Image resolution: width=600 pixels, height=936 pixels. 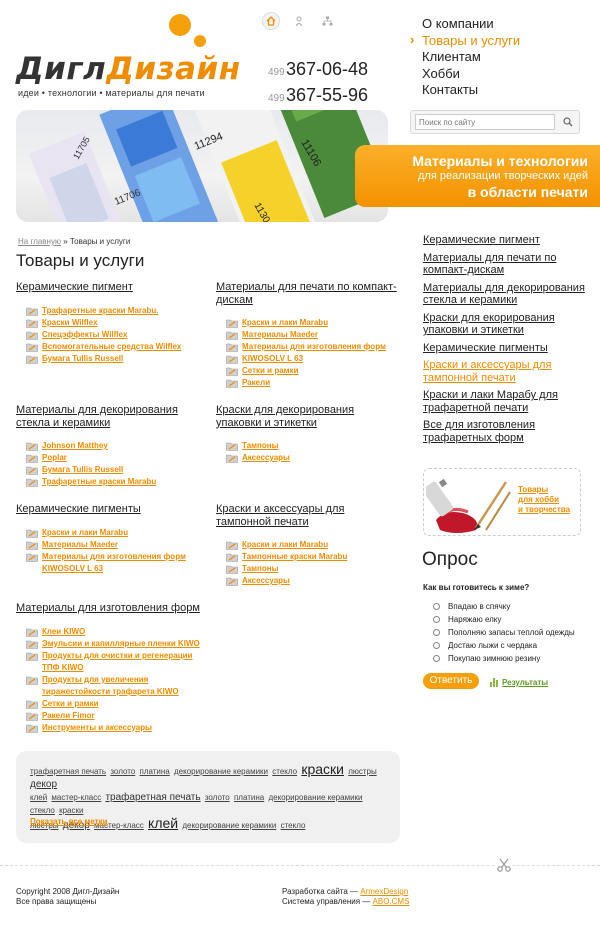 What do you see at coordinates (313, 359) in the screenshot?
I see `category-link: KIWOSOLV L 63` at bounding box center [313, 359].